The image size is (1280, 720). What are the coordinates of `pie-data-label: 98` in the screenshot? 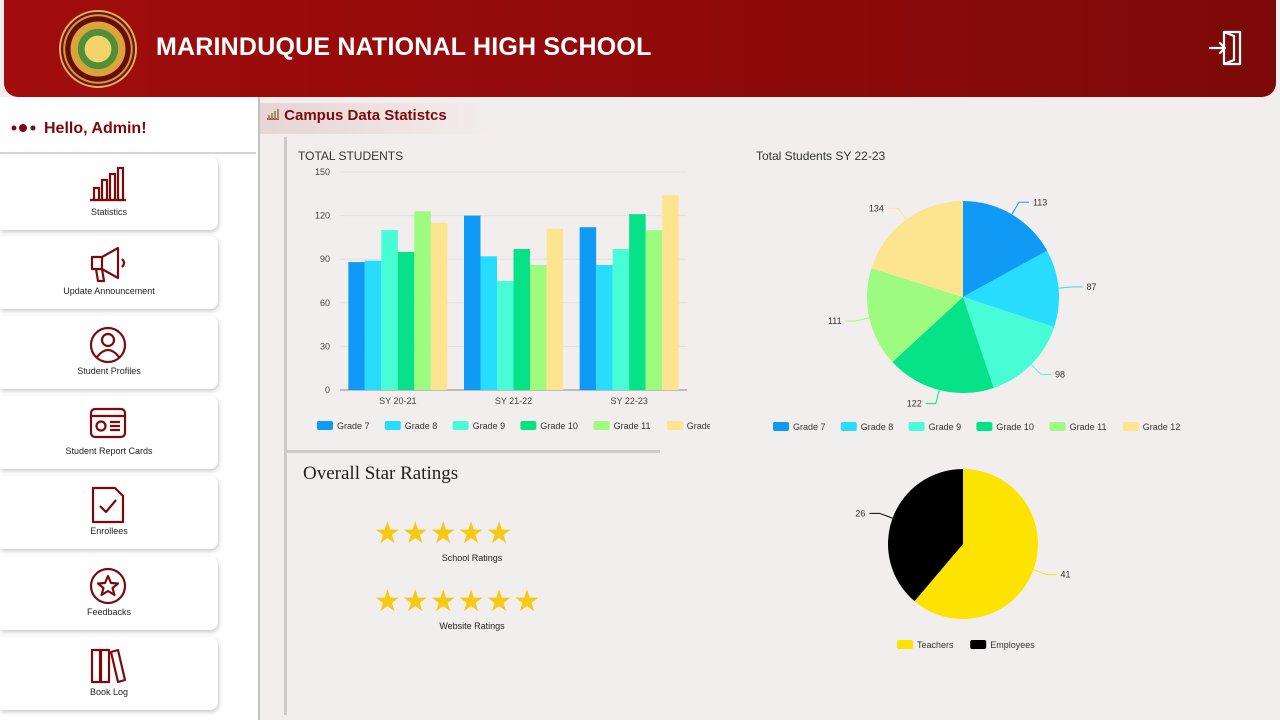 It's located at (1060, 375).